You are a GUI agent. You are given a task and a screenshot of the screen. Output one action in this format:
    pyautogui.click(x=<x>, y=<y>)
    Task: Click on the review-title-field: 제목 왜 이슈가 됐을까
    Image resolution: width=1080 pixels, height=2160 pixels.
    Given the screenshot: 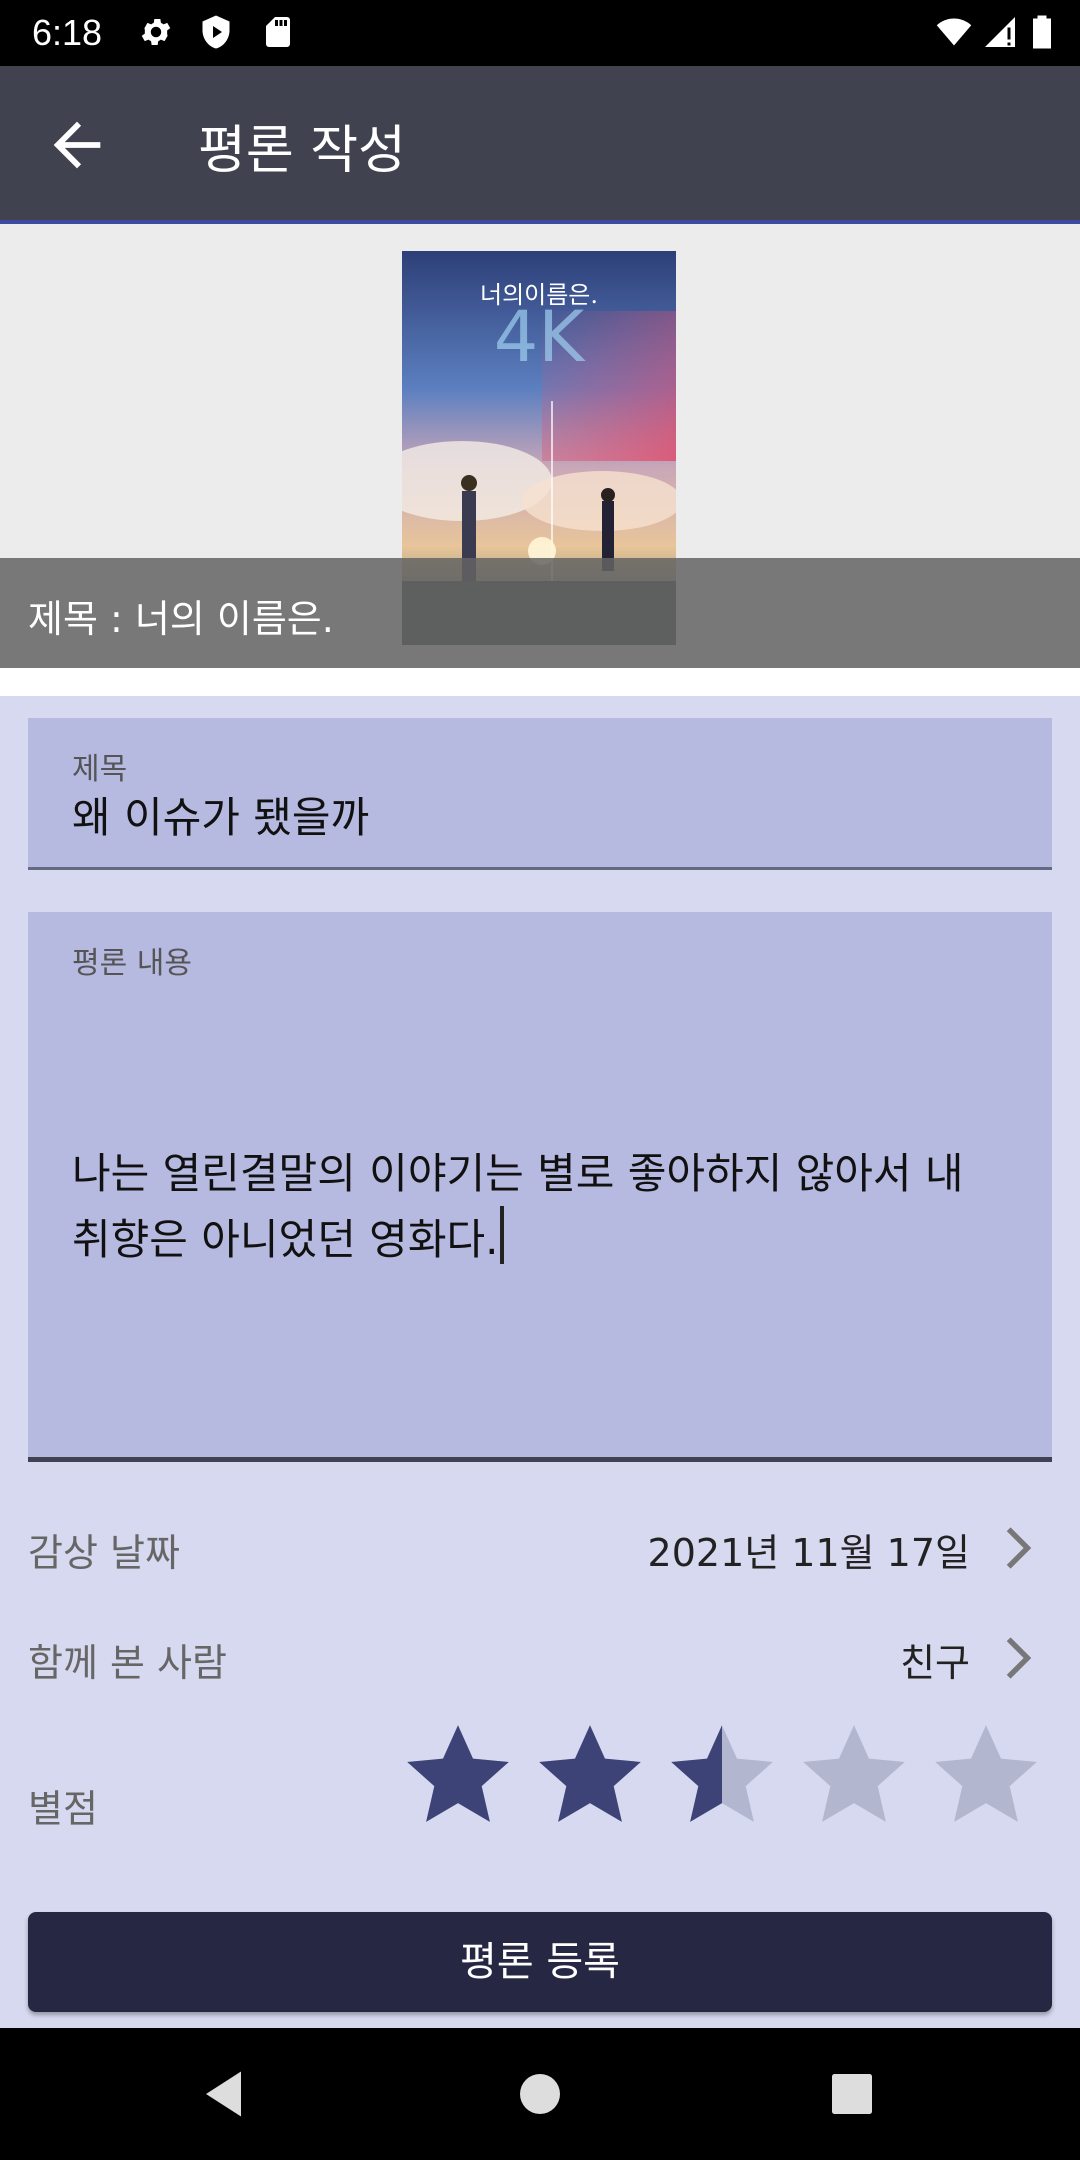 What is the action you would take?
    pyautogui.click(x=540, y=794)
    